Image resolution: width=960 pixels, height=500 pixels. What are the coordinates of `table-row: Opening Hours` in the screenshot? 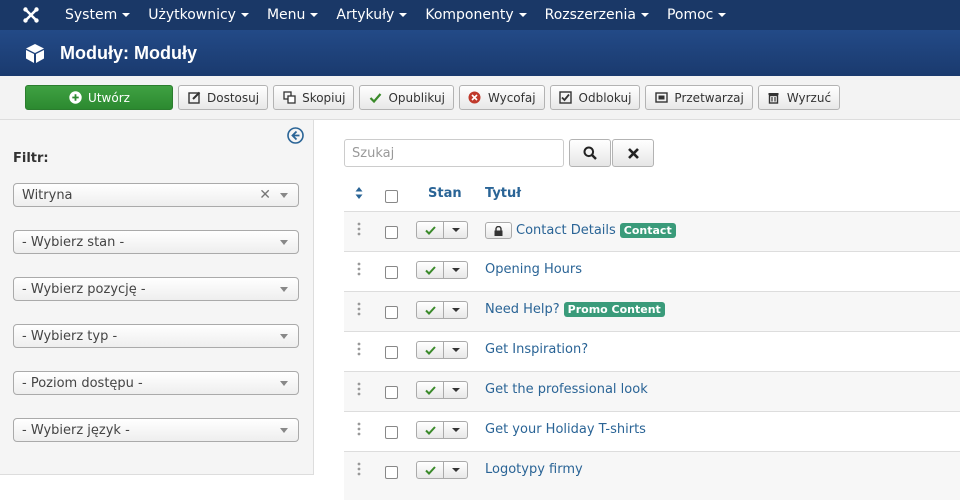 It's located at (652, 272).